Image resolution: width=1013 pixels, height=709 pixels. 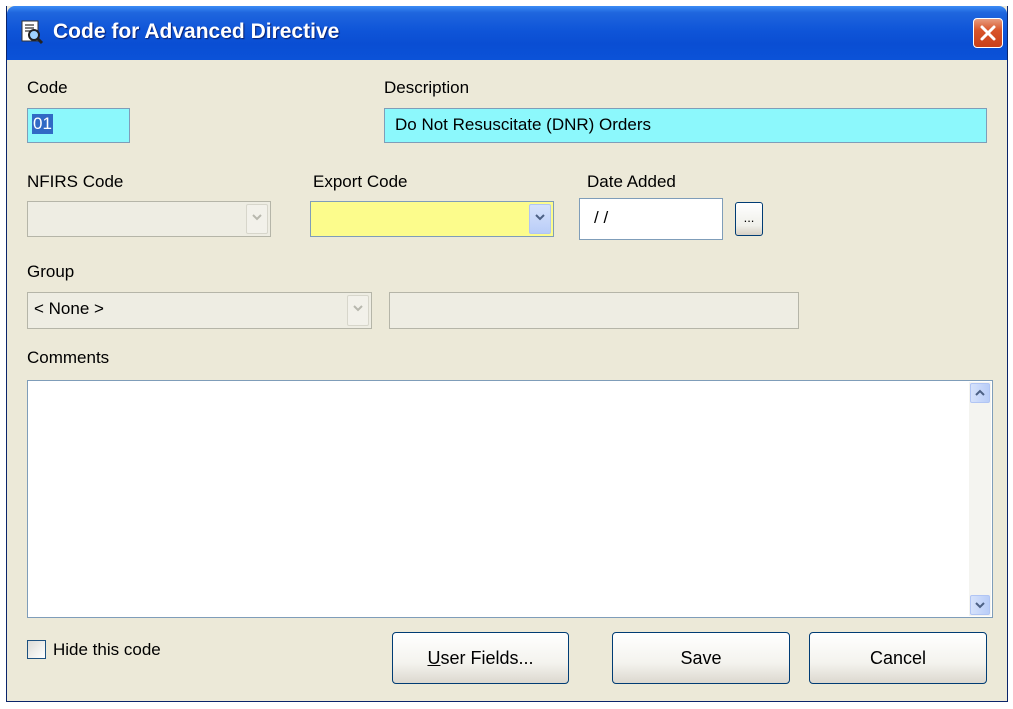 I want to click on code-value: 01, so click(x=42, y=124).